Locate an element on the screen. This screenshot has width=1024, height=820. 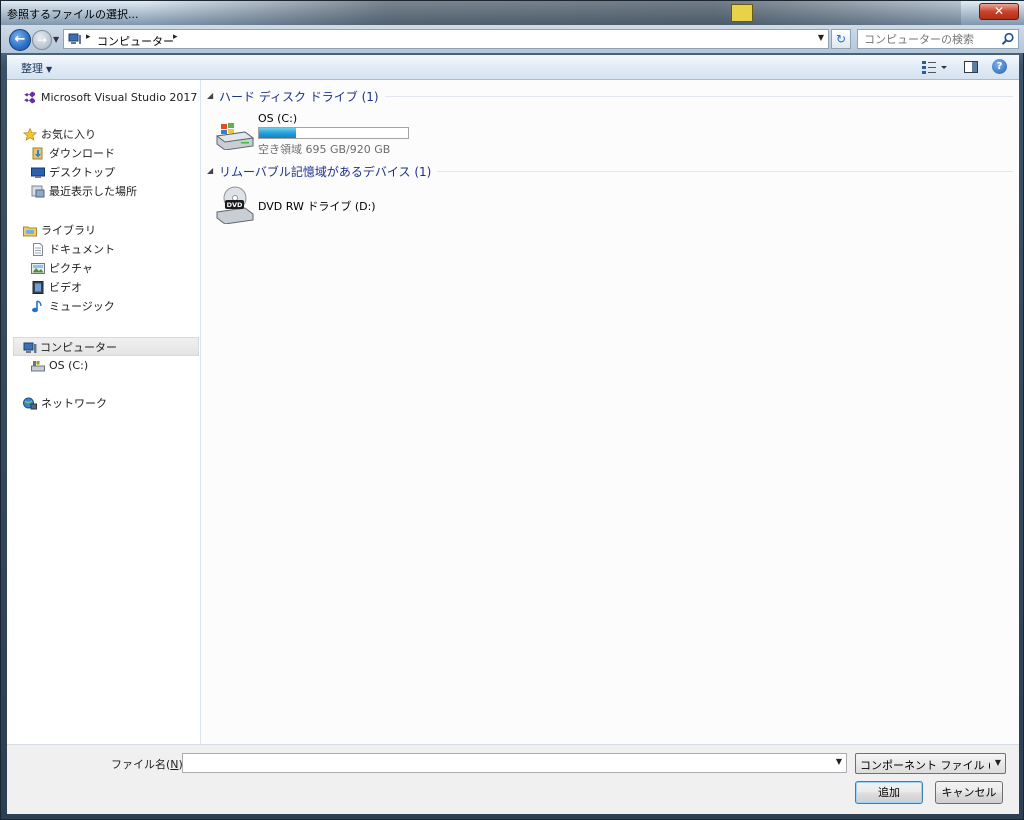
back-button: ← is located at coordinates (20, 40).